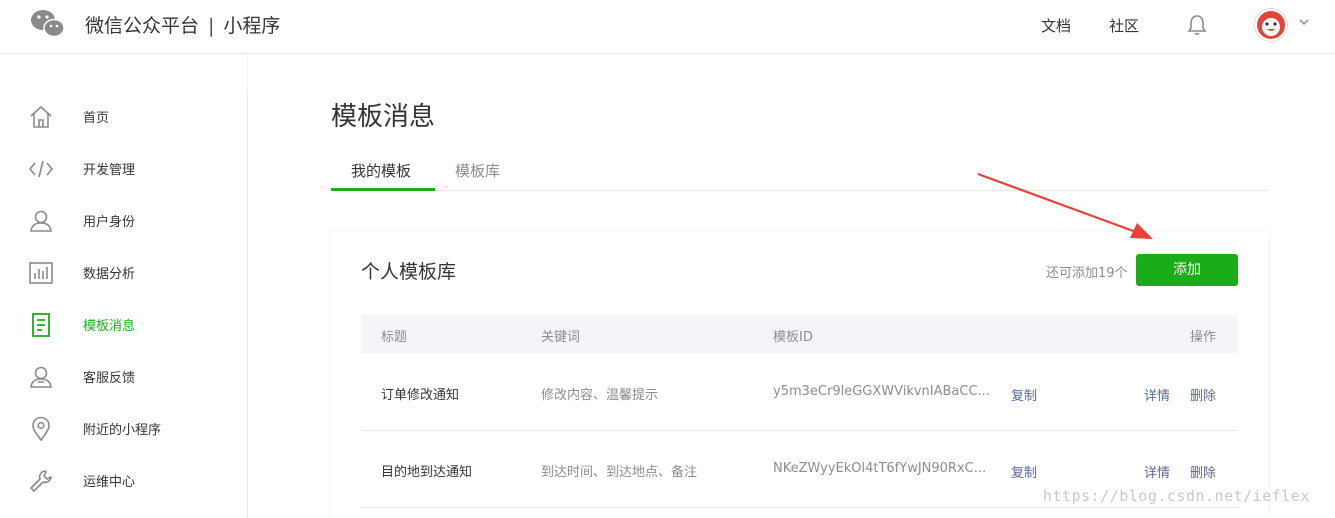 The height and width of the screenshot is (518, 1335). What do you see at coordinates (1065, 205) in the screenshot?
I see `annotation-arrow-icon` at bounding box center [1065, 205].